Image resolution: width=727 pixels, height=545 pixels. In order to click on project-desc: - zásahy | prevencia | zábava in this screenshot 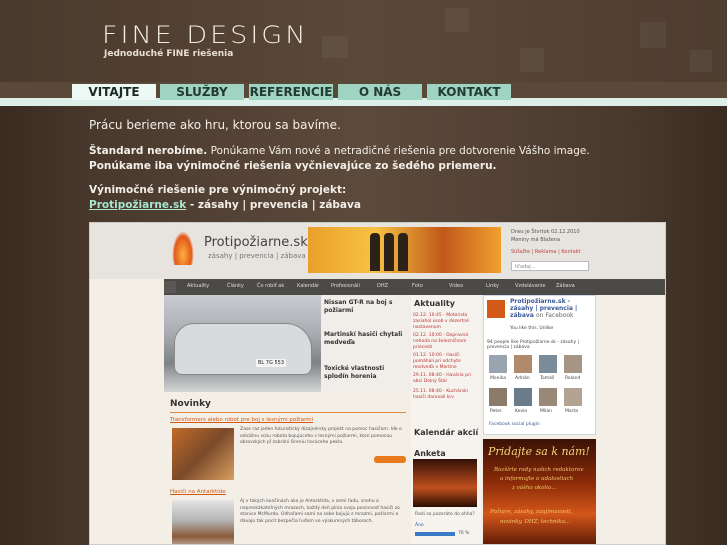, I will do `click(273, 205)`.